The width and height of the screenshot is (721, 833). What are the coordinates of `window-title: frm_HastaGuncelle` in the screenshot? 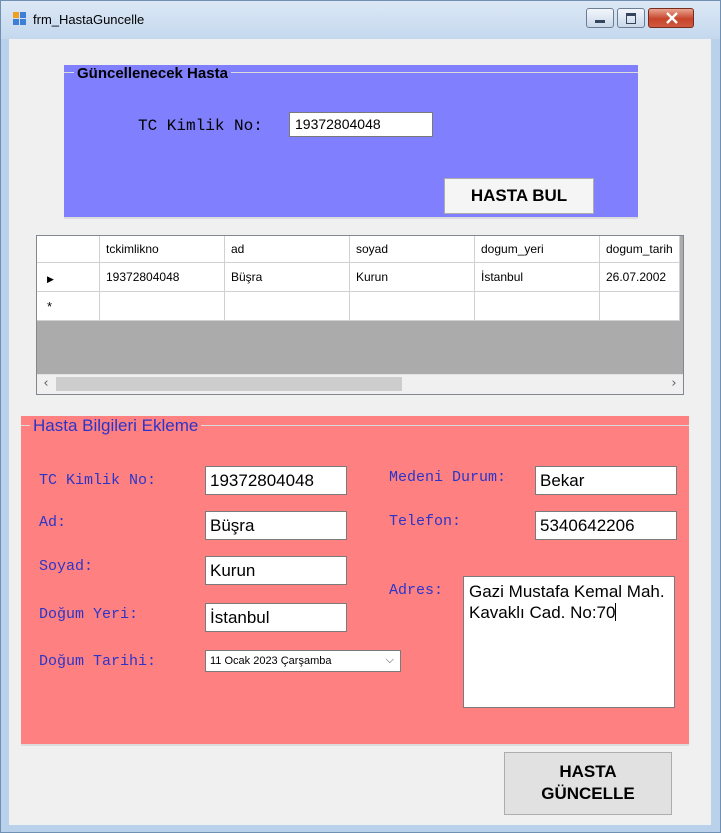 It's located at (89, 19).